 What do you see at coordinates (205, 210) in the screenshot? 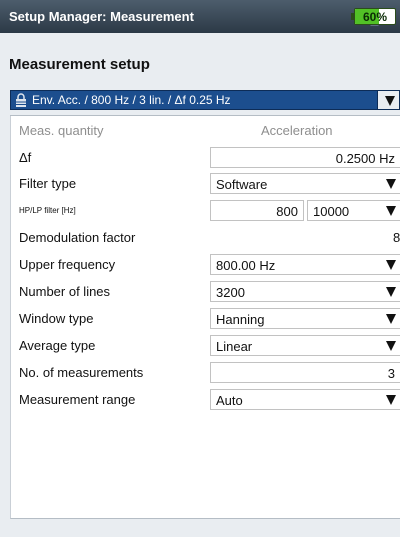
I see `row-hplp-filter: HP/LP filter [Hz] 800 10000` at bounding box center [205, 210].